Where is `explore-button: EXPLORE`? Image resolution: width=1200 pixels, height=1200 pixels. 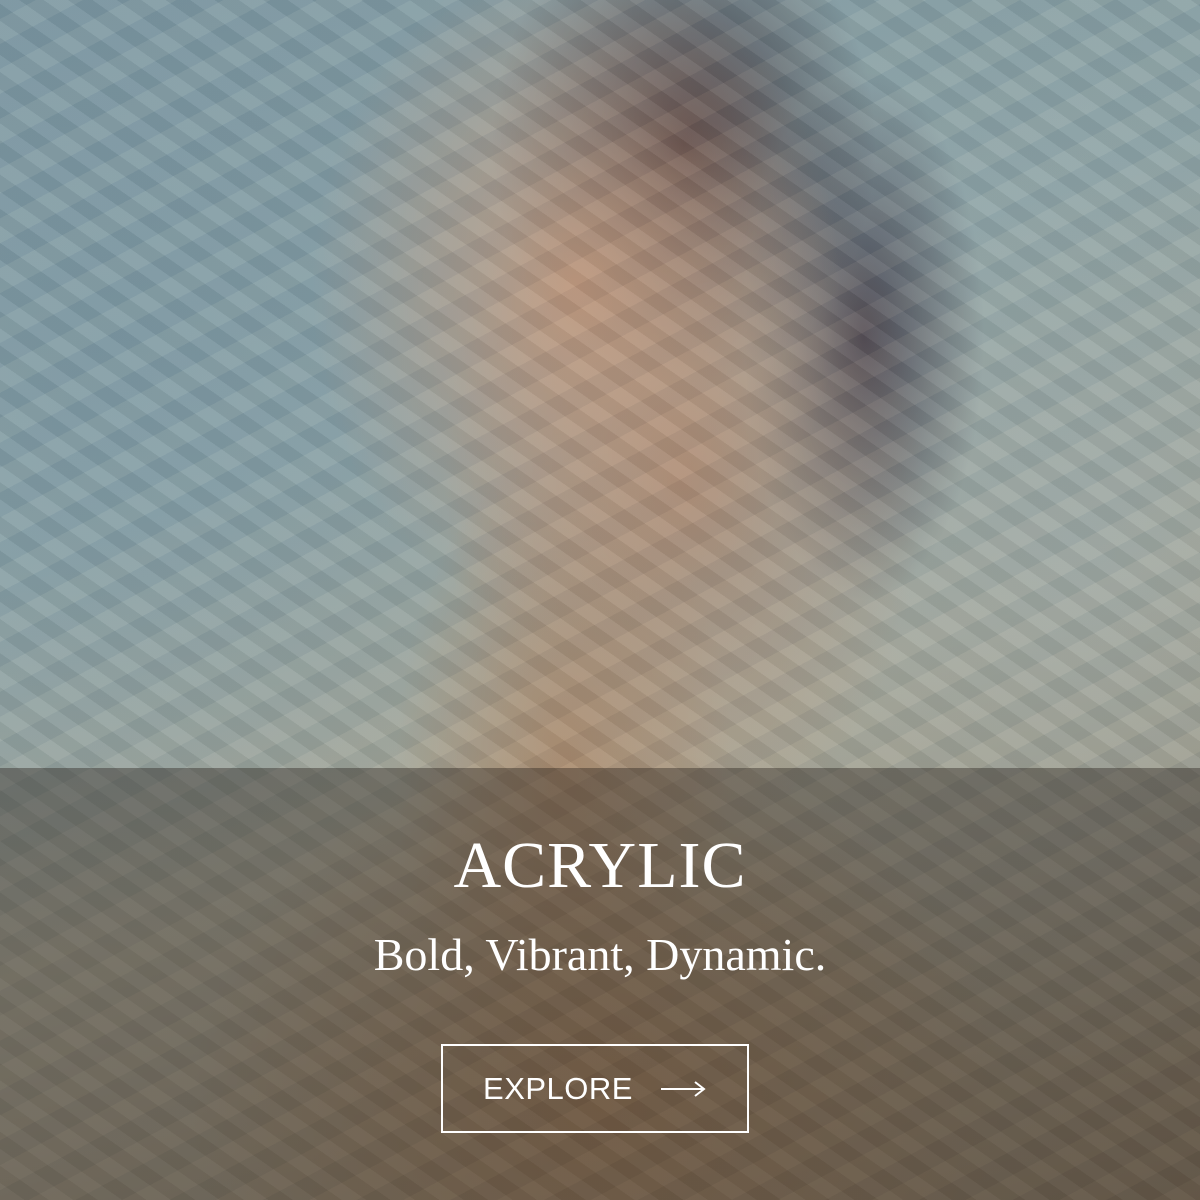 explore-button: EXPLORE is located at coordinates (595, 1088).